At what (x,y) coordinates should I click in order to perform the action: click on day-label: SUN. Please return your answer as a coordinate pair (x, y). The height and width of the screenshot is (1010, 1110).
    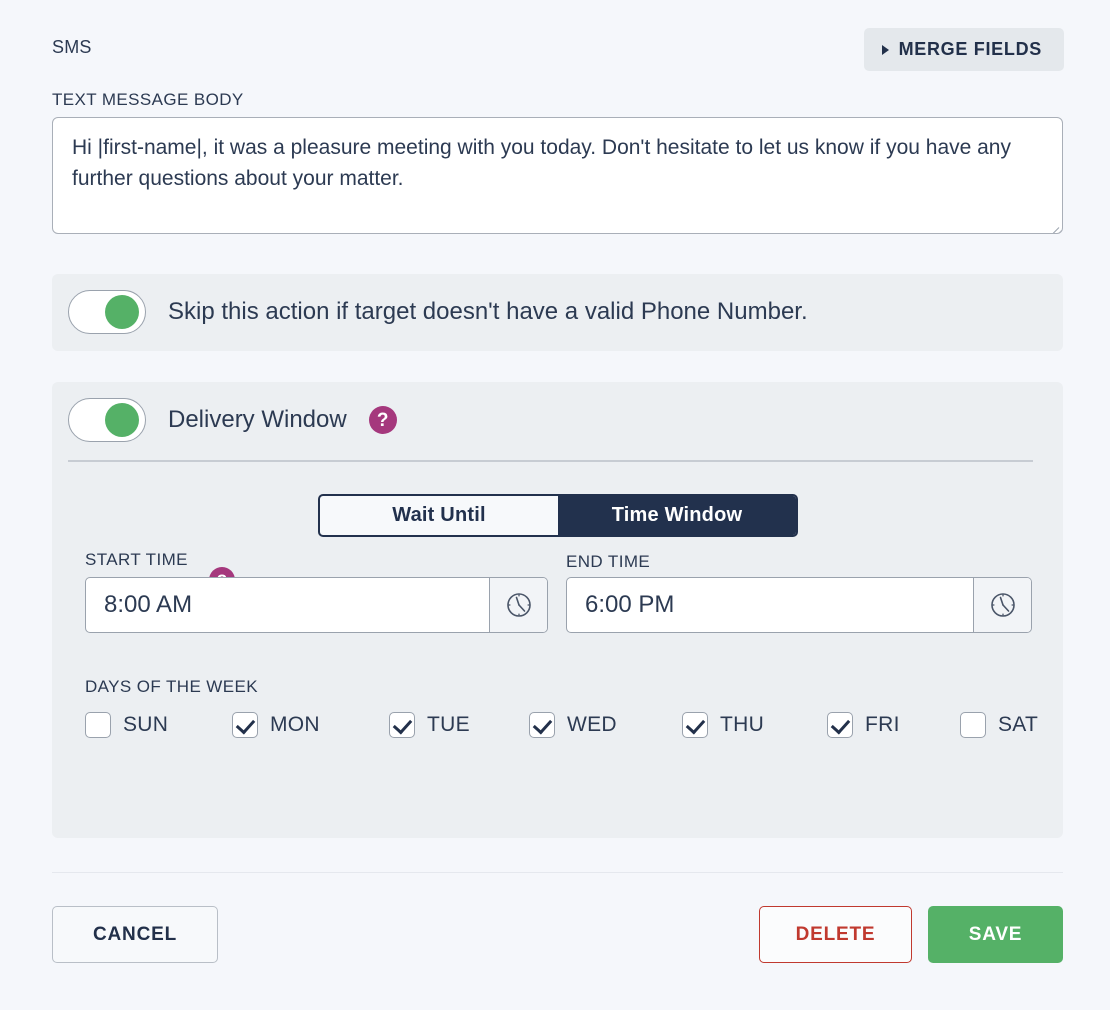
    Looking at the image, I should click on (146, 724).